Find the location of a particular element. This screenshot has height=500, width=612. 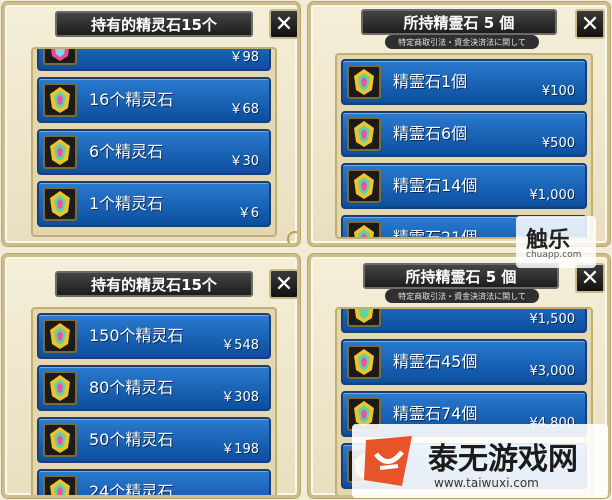

site-logo-icon is located at coordinates (388, 461).